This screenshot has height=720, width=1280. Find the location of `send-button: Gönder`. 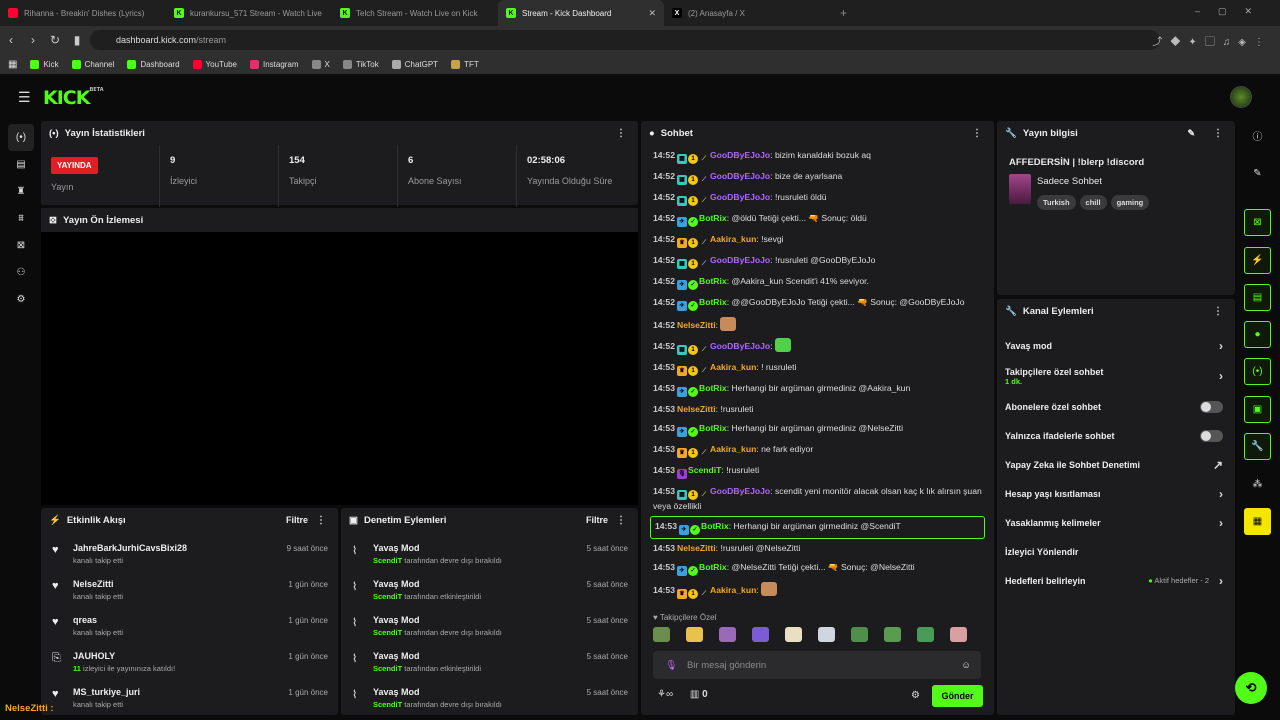

send-button: Gönder is located at coordinates (957, 696).